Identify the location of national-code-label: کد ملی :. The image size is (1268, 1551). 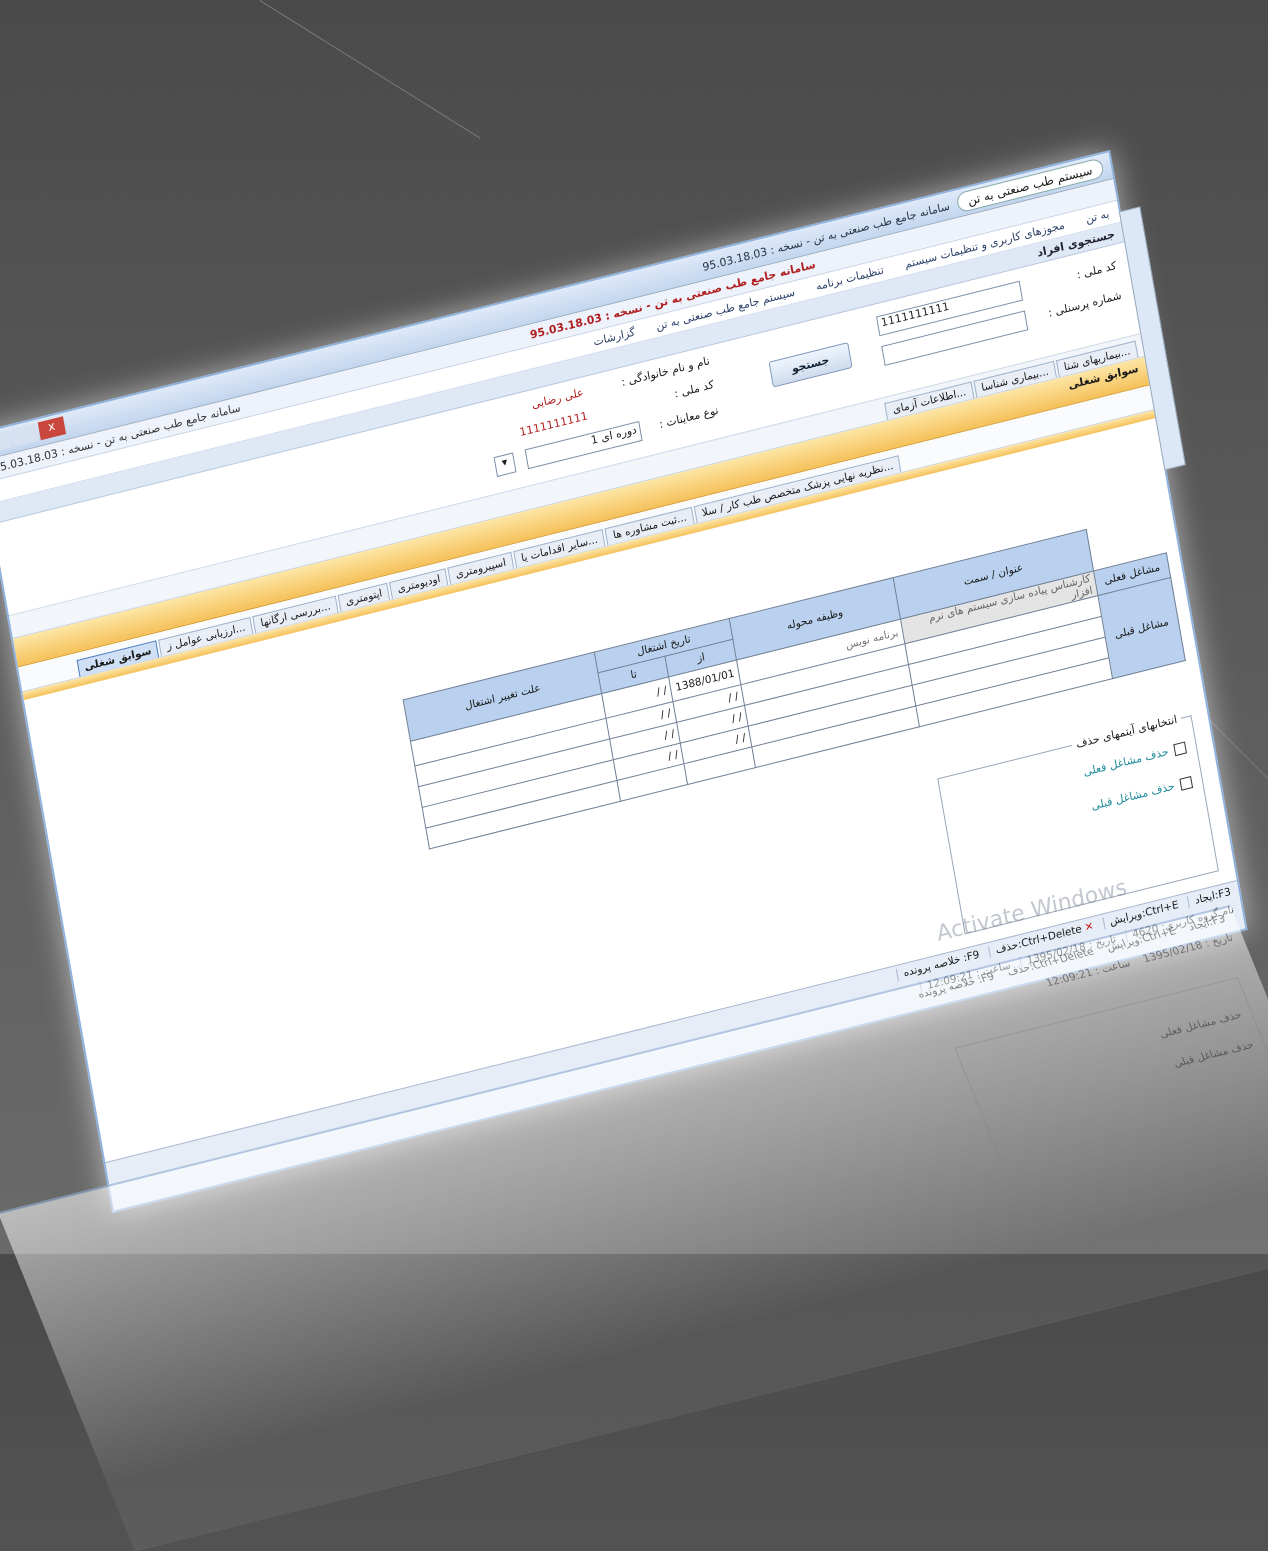
(1096, 270).